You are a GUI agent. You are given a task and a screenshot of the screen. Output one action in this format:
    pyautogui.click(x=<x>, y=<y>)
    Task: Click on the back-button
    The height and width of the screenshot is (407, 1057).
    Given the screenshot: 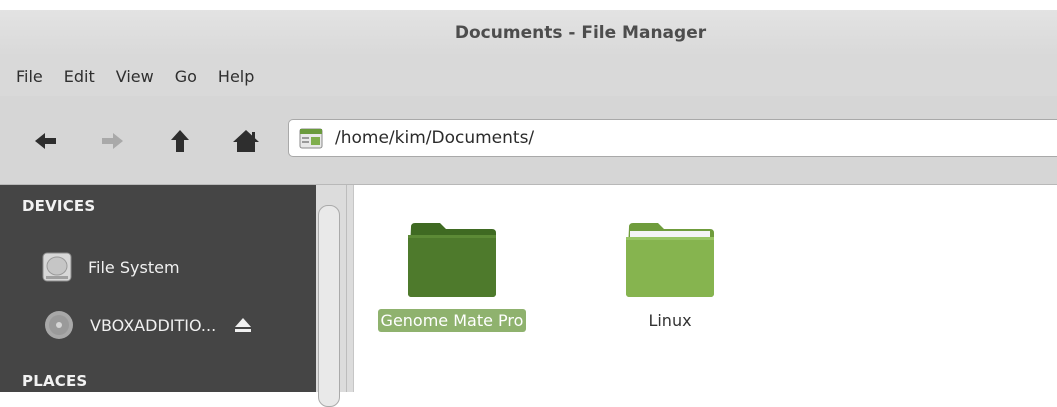 What is the action you would take?
    pyautogui.click(x=46, y=141)
    